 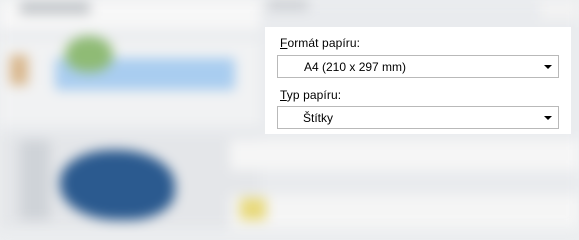 I want to click on paper-format-label: Formát papíru:, so click(x=320, y=43).